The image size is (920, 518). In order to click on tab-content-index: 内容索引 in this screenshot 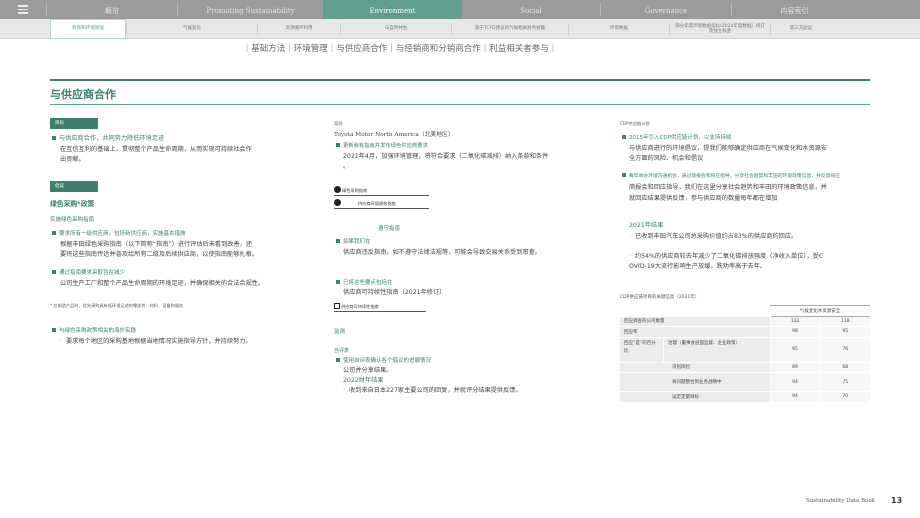, I will do `click(794, 9)`.